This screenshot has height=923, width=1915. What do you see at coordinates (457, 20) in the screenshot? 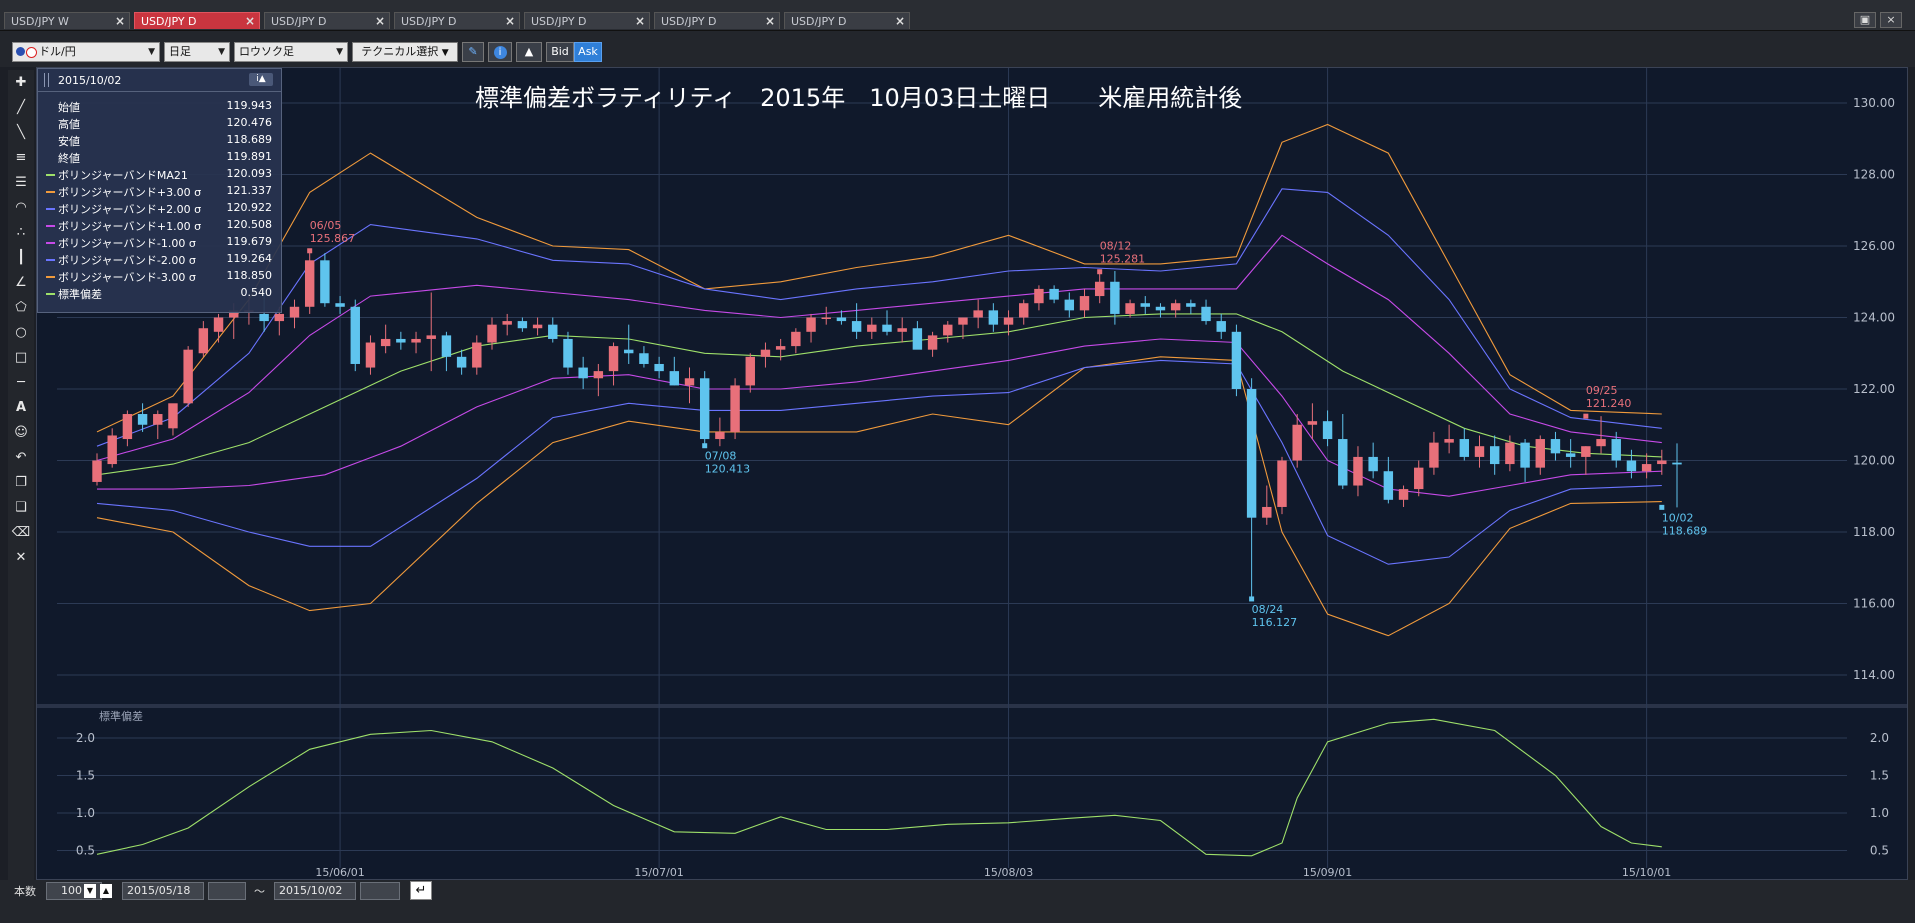
I see `tab-3: USD/JPY D ×` at bounding box center [457, 20].